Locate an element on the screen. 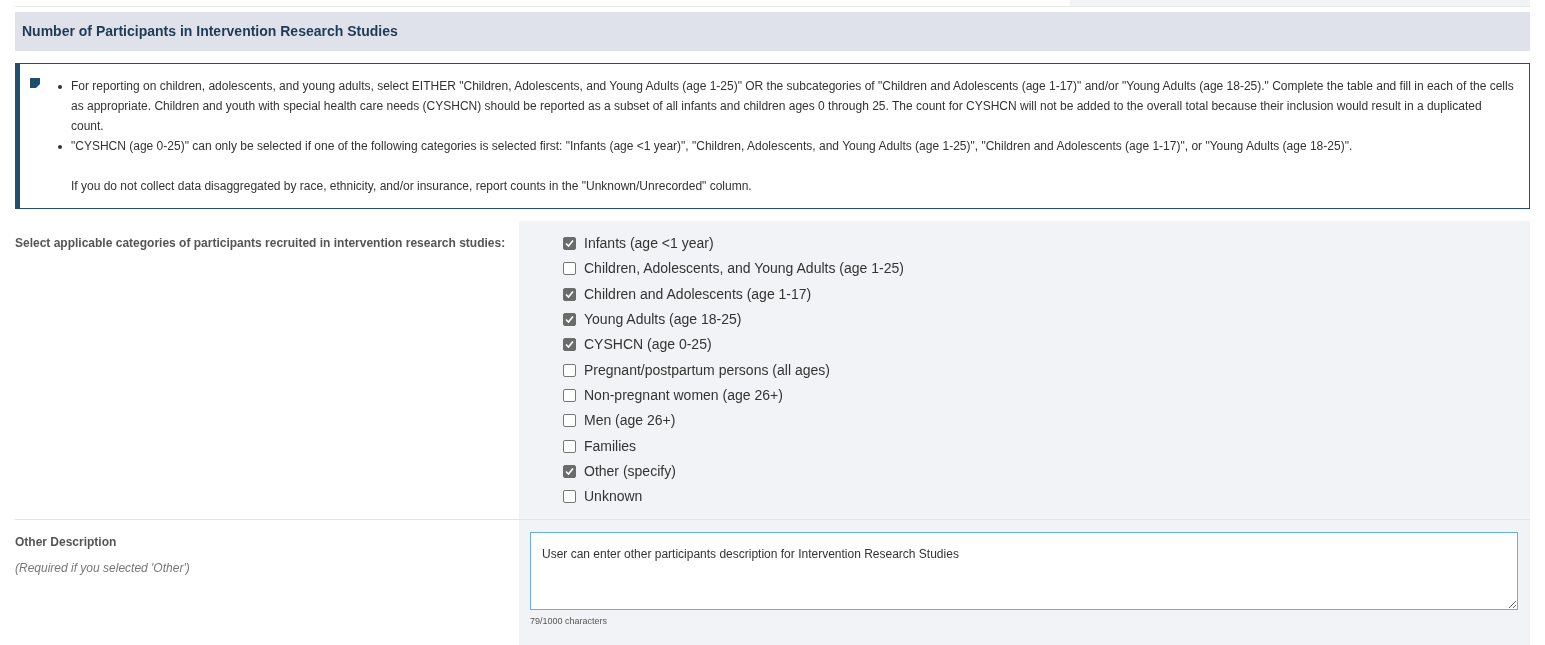 The width and height of the screenshot is (1545, 645). info-bullet-text: For reporting on children, adolescents, and young adults, select EITHER "Children, Adolescents, and Young Adults (age 1-25)" OR the subcategories of "Children and Adolescents (age 1-17)" and/or "Young Adults (age 18-25)." Complete the table and fill in each of the cells as appropriate. Children and youth with special health care needs (CYSHCN) should be reported as a subset of all infants and children ages 0 through 25. The count for CYSHCN will not be added to the overall total because their inclusion would result in a duplicated count. is located at coordinates (793, 106).